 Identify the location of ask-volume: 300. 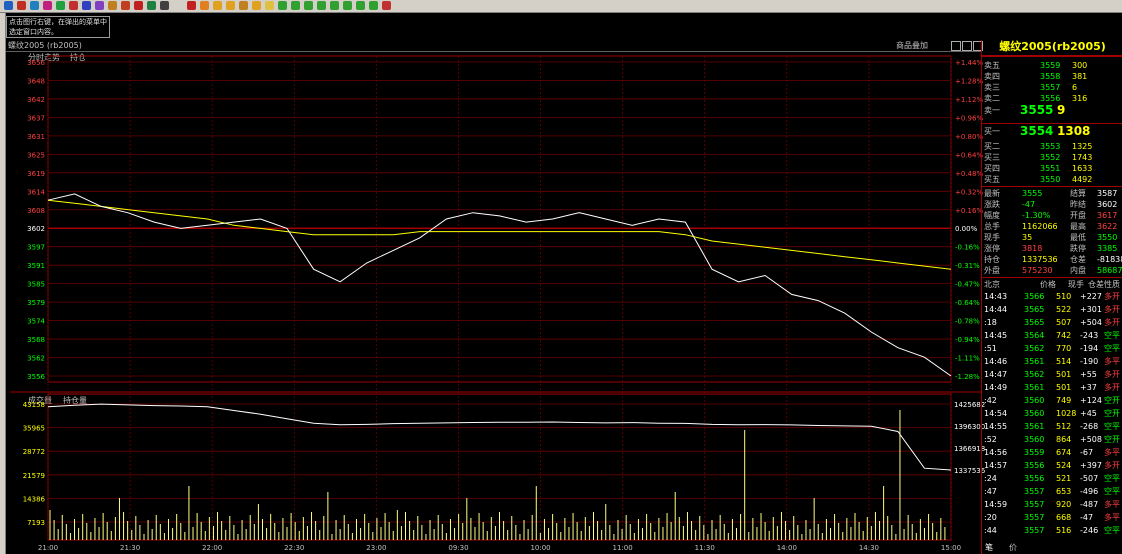
(1080, 65).